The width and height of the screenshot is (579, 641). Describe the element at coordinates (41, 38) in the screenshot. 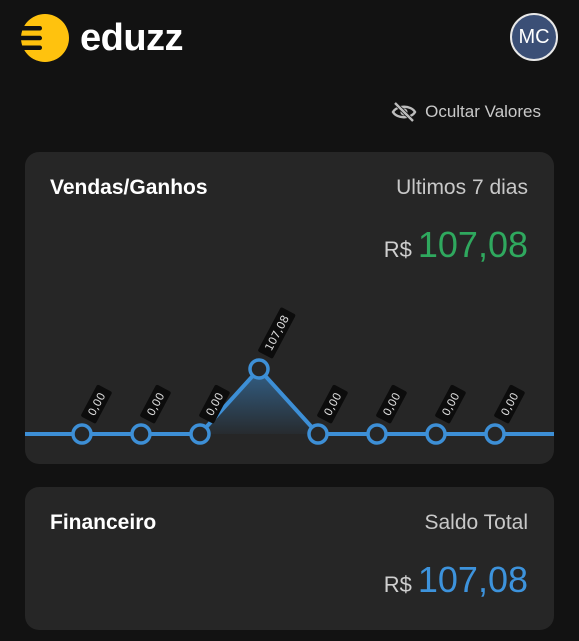

I see `eduzz-logo-icon` at that location.